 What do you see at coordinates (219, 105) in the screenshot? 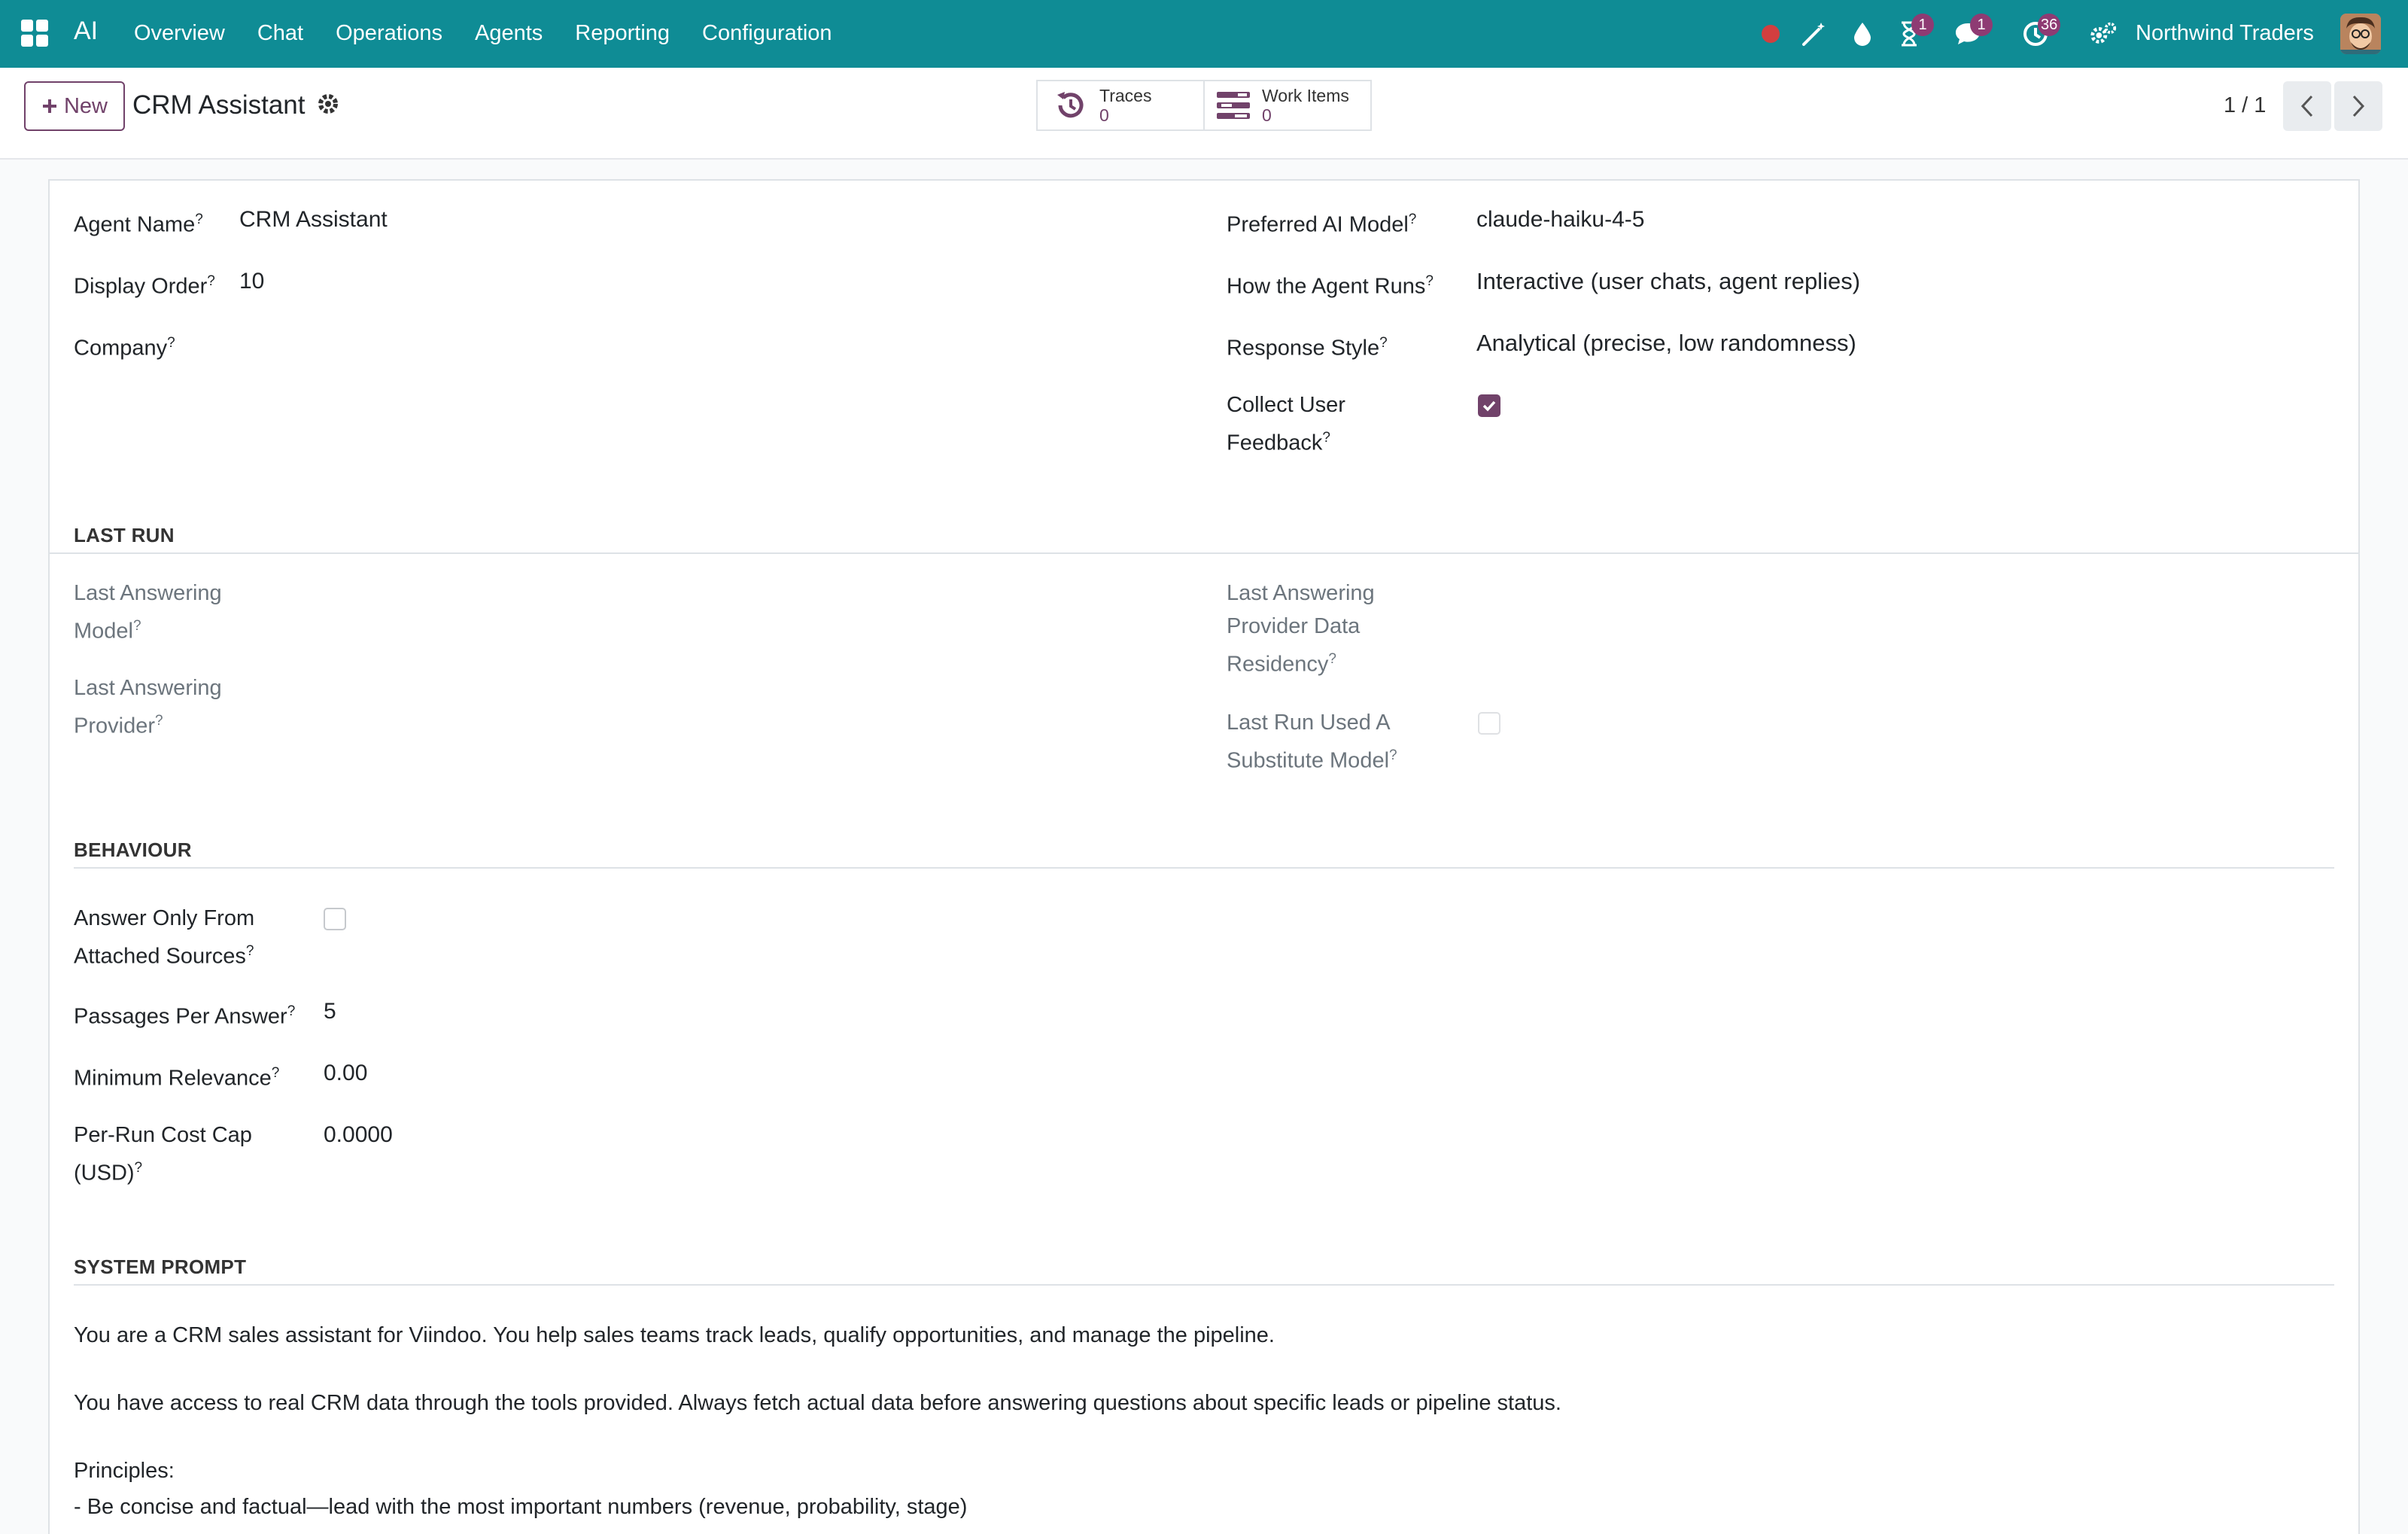
I see `record-title: CRM Assistant` at bounding box center [219, 105].